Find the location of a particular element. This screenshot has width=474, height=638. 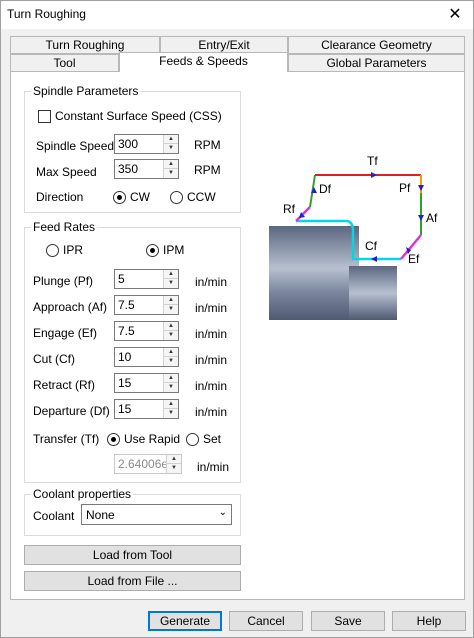

stock-body-shade is located at coordinates (314, 273).